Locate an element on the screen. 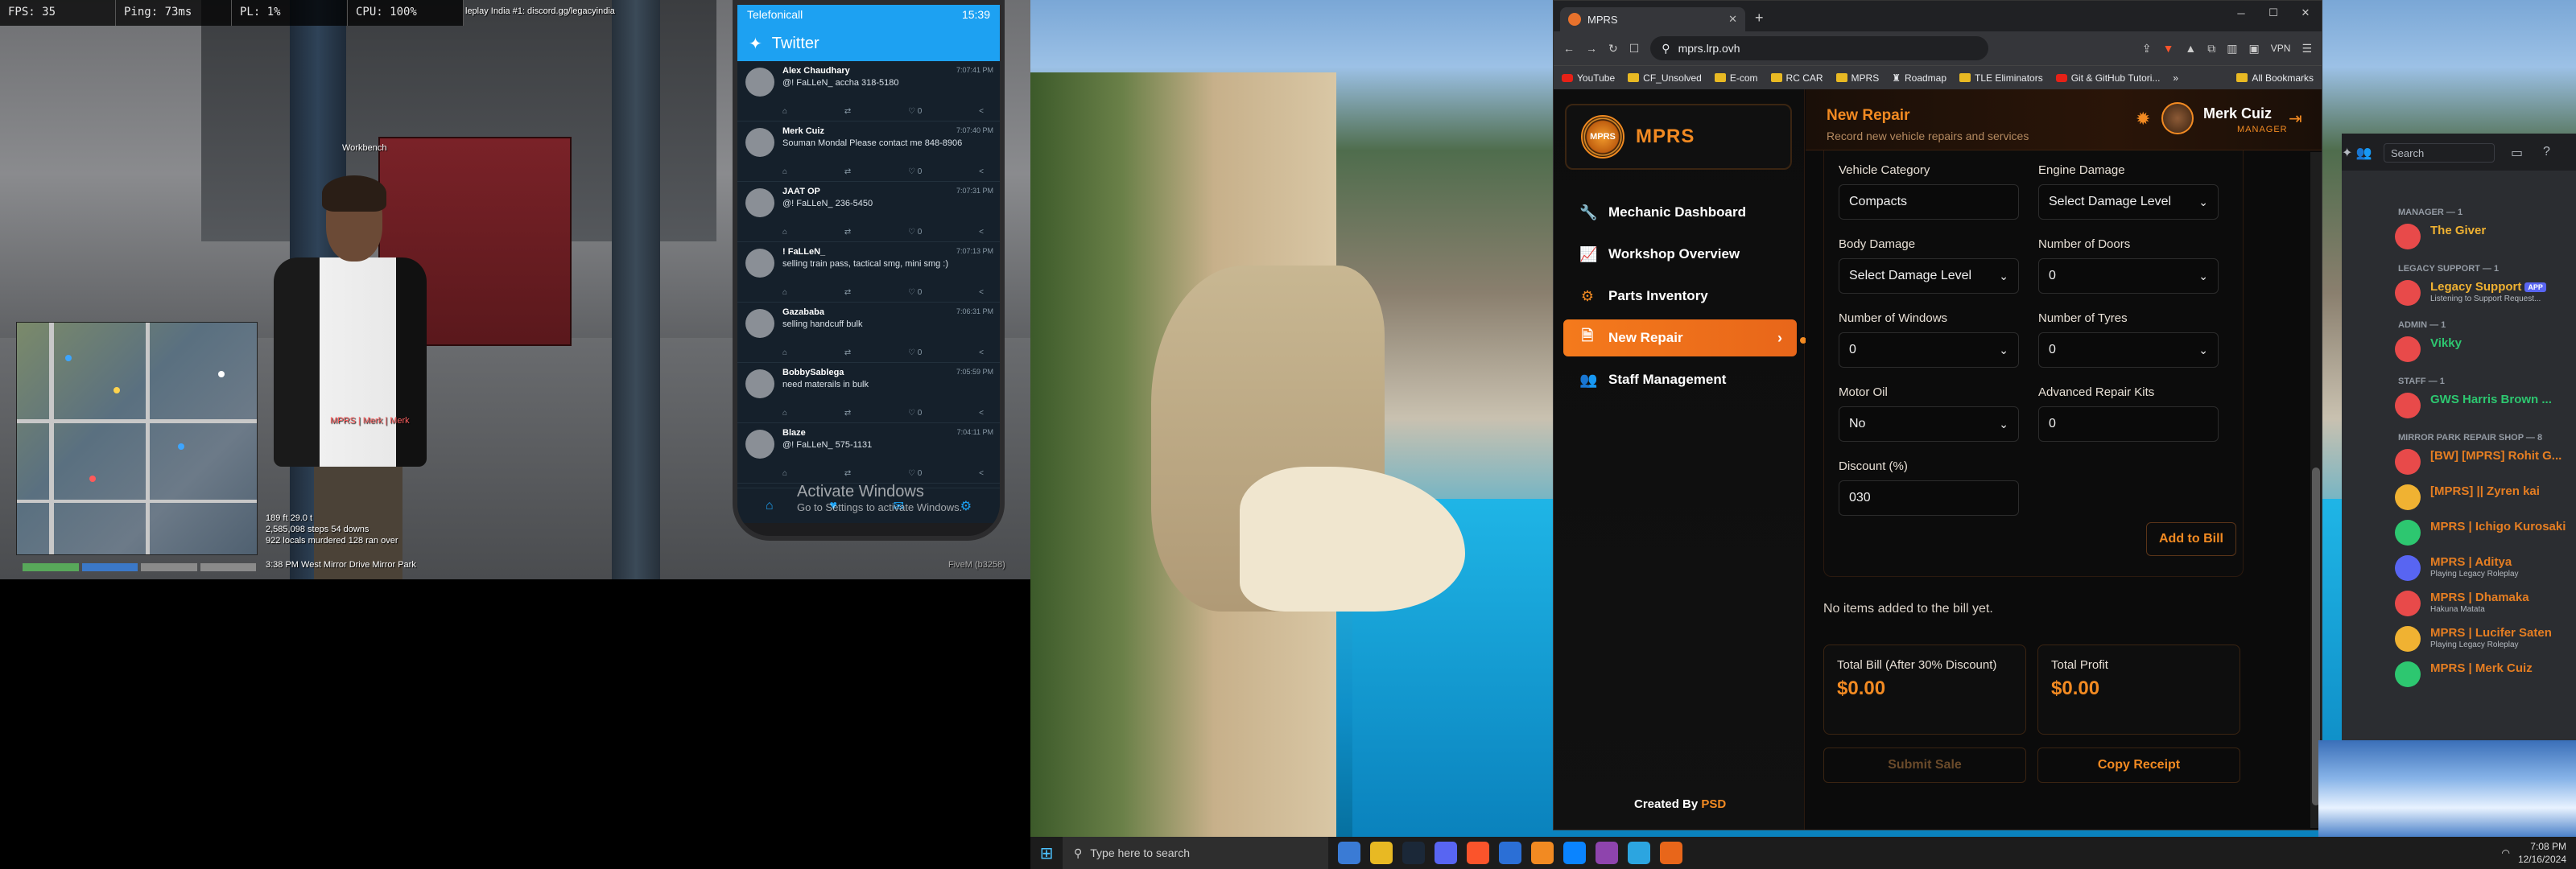 This screenshot has height=869, width=2576. new-tab-icon: + is located at coordinates (1759, 18).